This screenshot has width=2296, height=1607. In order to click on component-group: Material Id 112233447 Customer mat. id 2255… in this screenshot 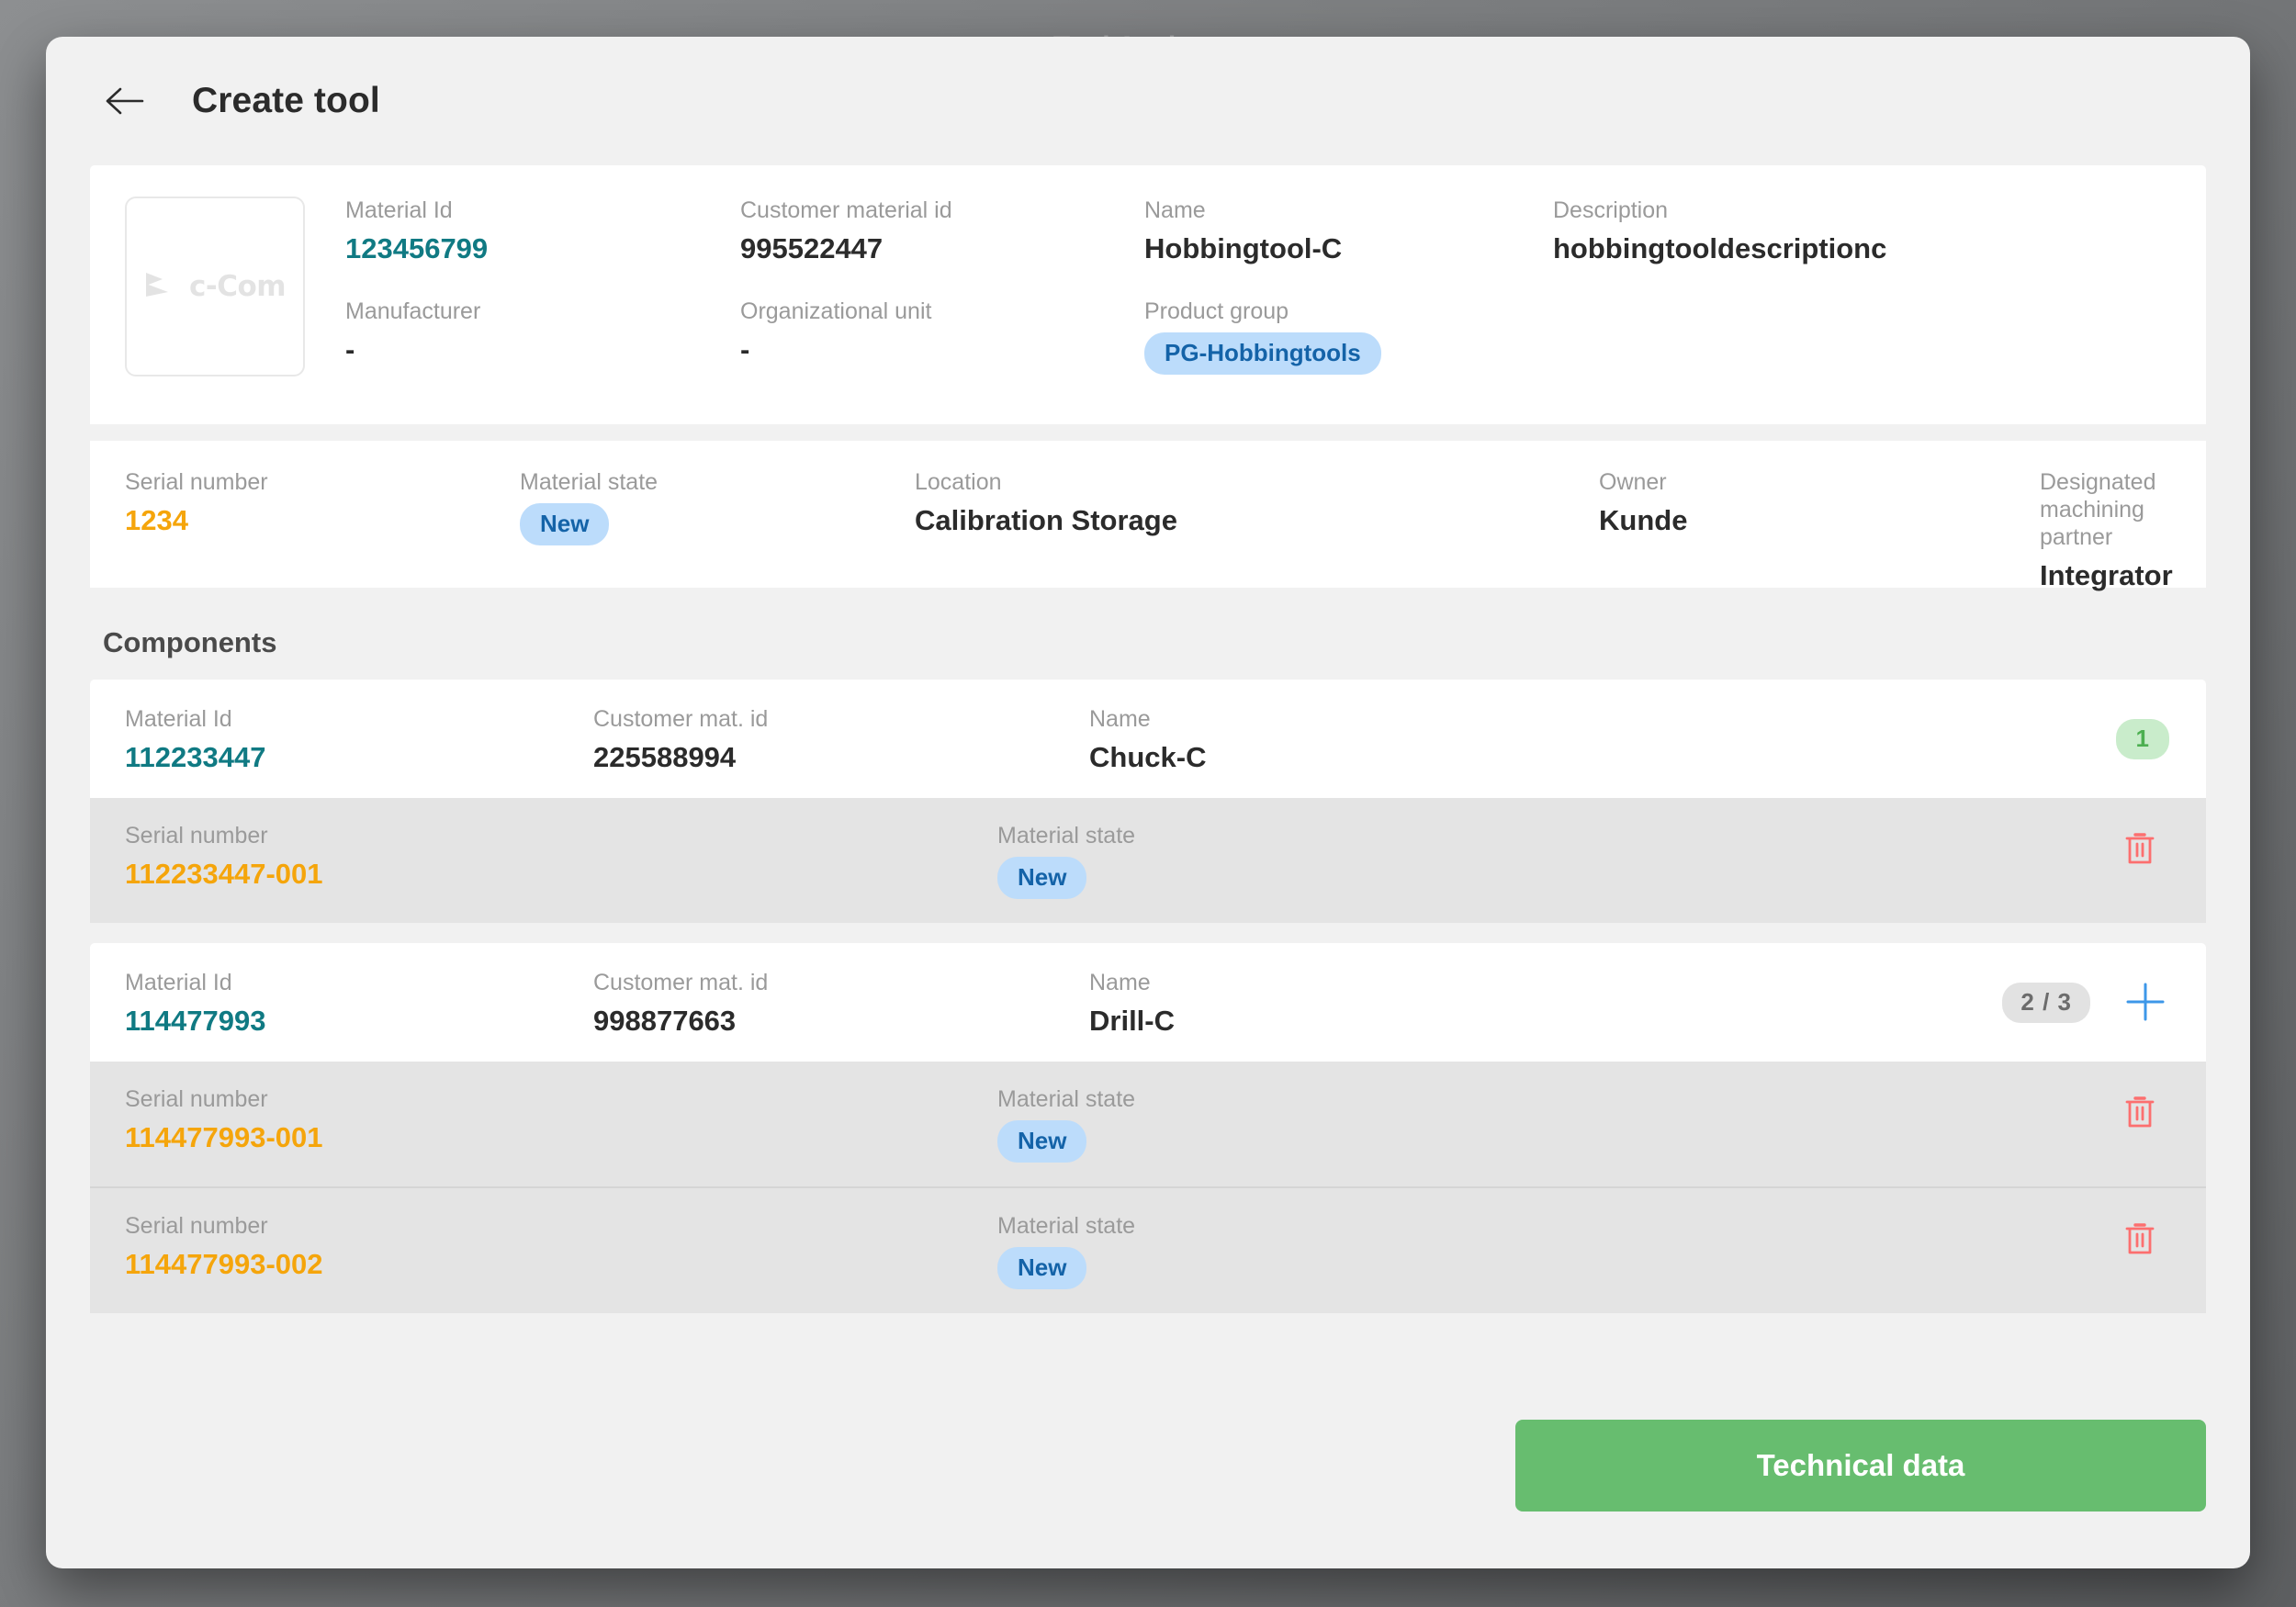, I will do `click(1148, 802)`.